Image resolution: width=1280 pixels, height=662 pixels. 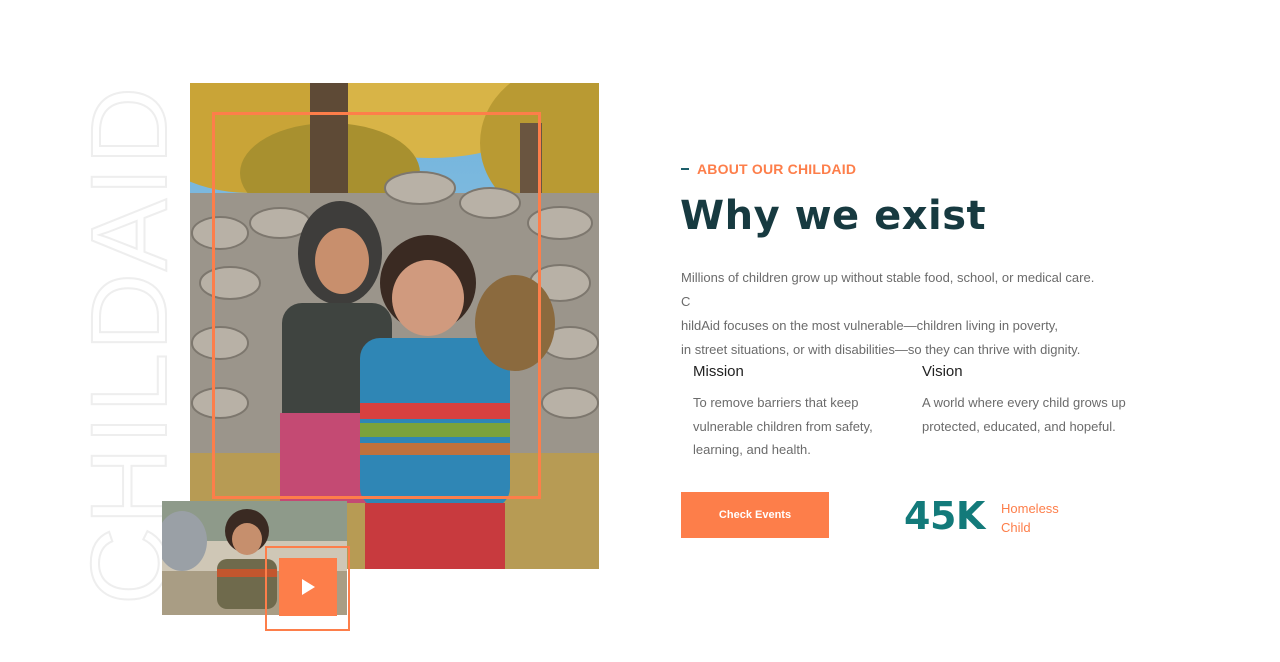 What do you see at coordinates (1024, 402) in the screenshot?
I see `vision-line: A world where every child grows up` at bounding box center [1024, 402].